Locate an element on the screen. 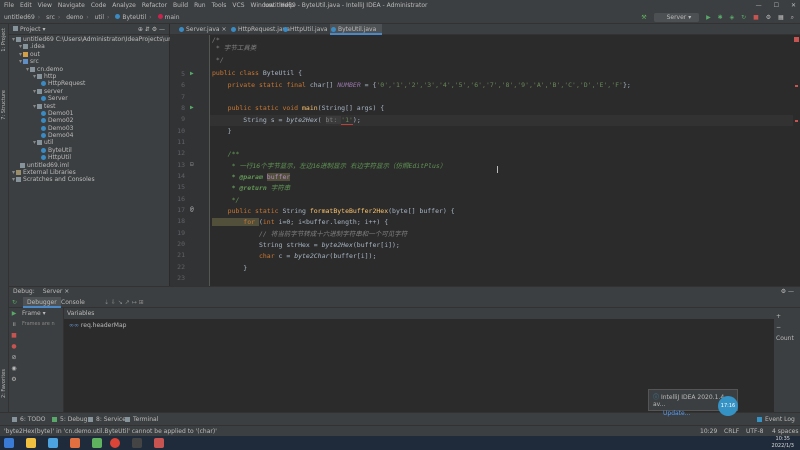 This screenshot has height=450, width=800. menu-vcs: VCS is located at coordinates (238, 5).